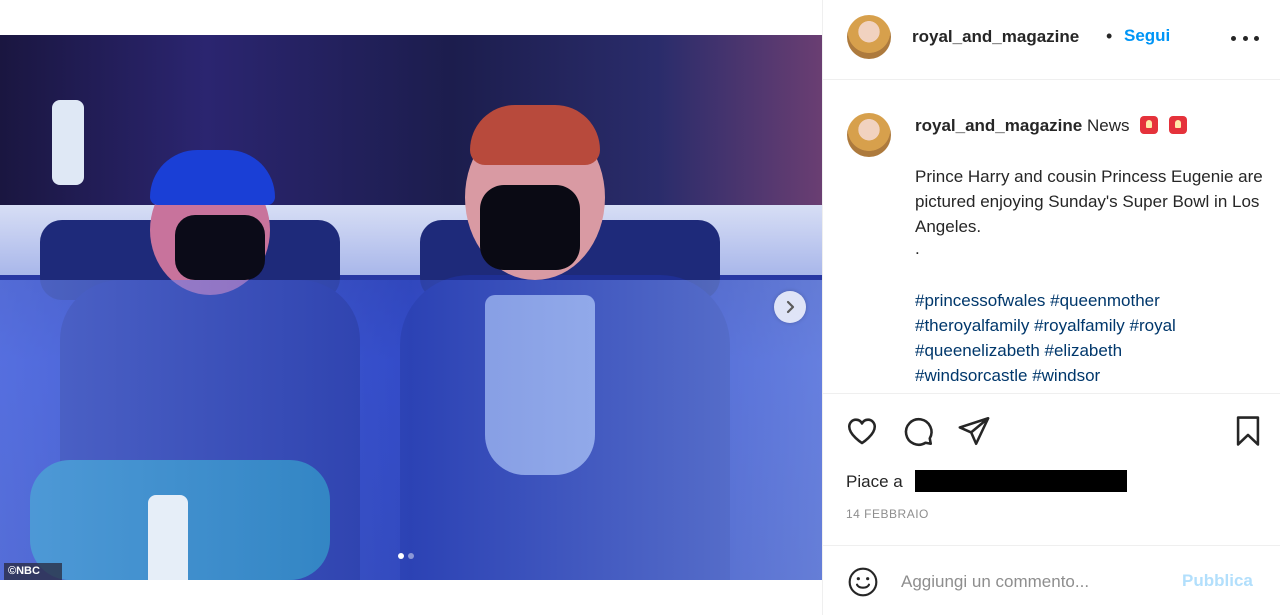 Image resolution: width=1280 pixels, height=615 pixels. I want to click on comment-bubble-icon, so click(918, 431).